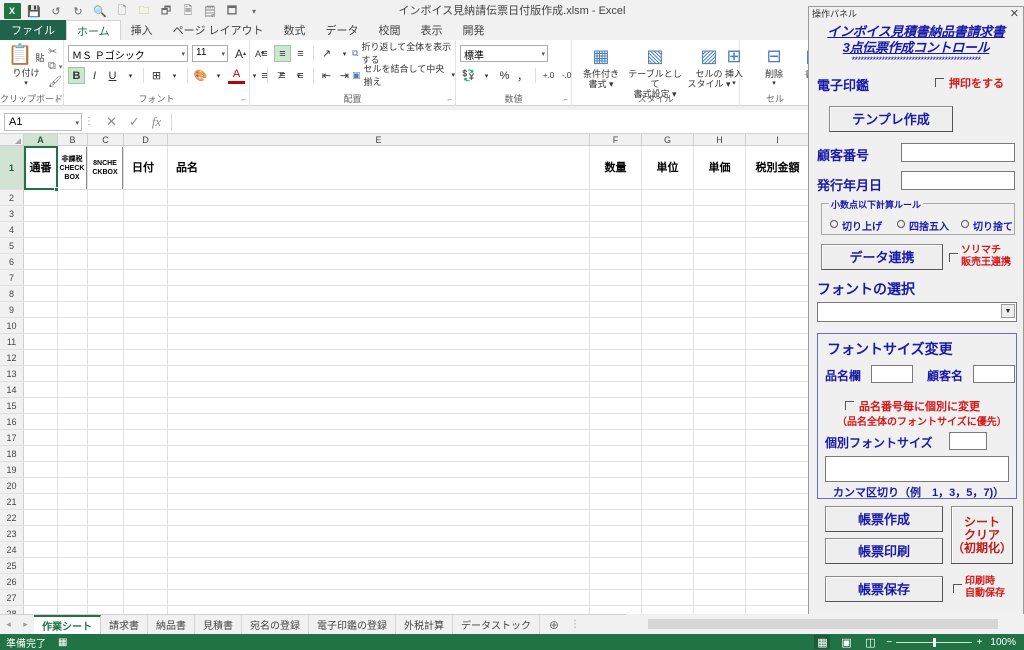  I want to click on sorimachi-checkbox, so click(953, 257).